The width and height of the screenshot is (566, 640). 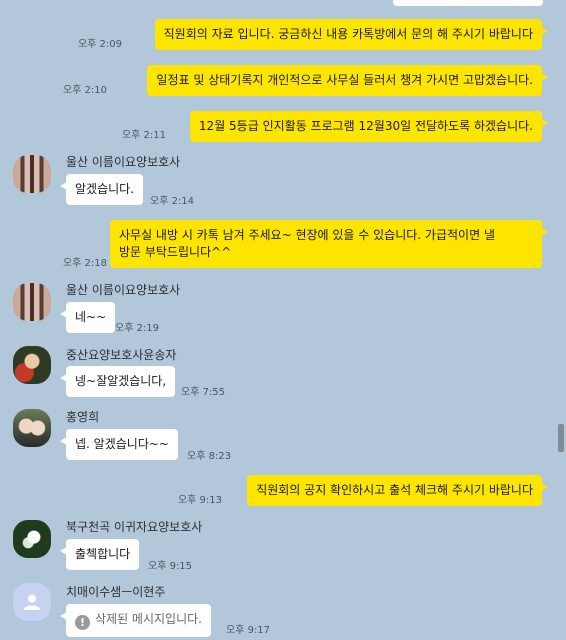 What do you see at coordinates (83, 417) in the screenshot?
I see `sender-name: 홍영희` at bounding box center [83, 417].